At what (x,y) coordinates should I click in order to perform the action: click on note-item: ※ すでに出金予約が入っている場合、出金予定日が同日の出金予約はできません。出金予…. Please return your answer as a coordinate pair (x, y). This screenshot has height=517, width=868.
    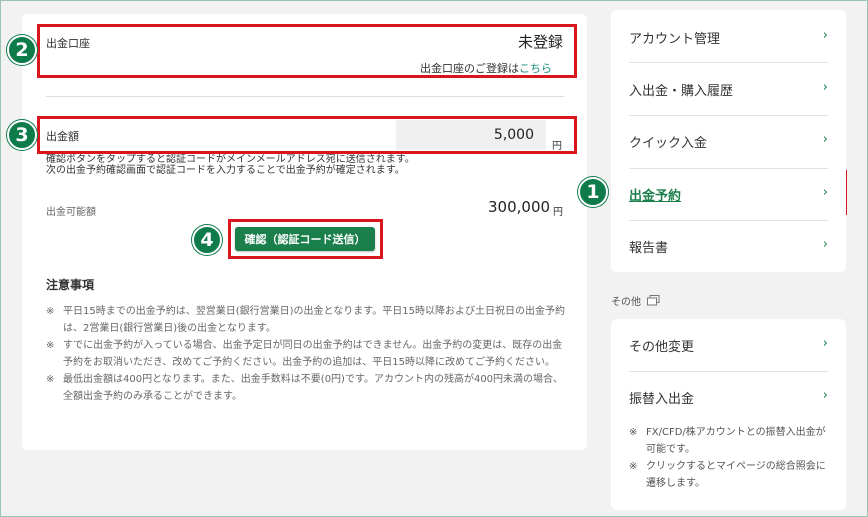
    Looking at the image, I should click on (306, 354).